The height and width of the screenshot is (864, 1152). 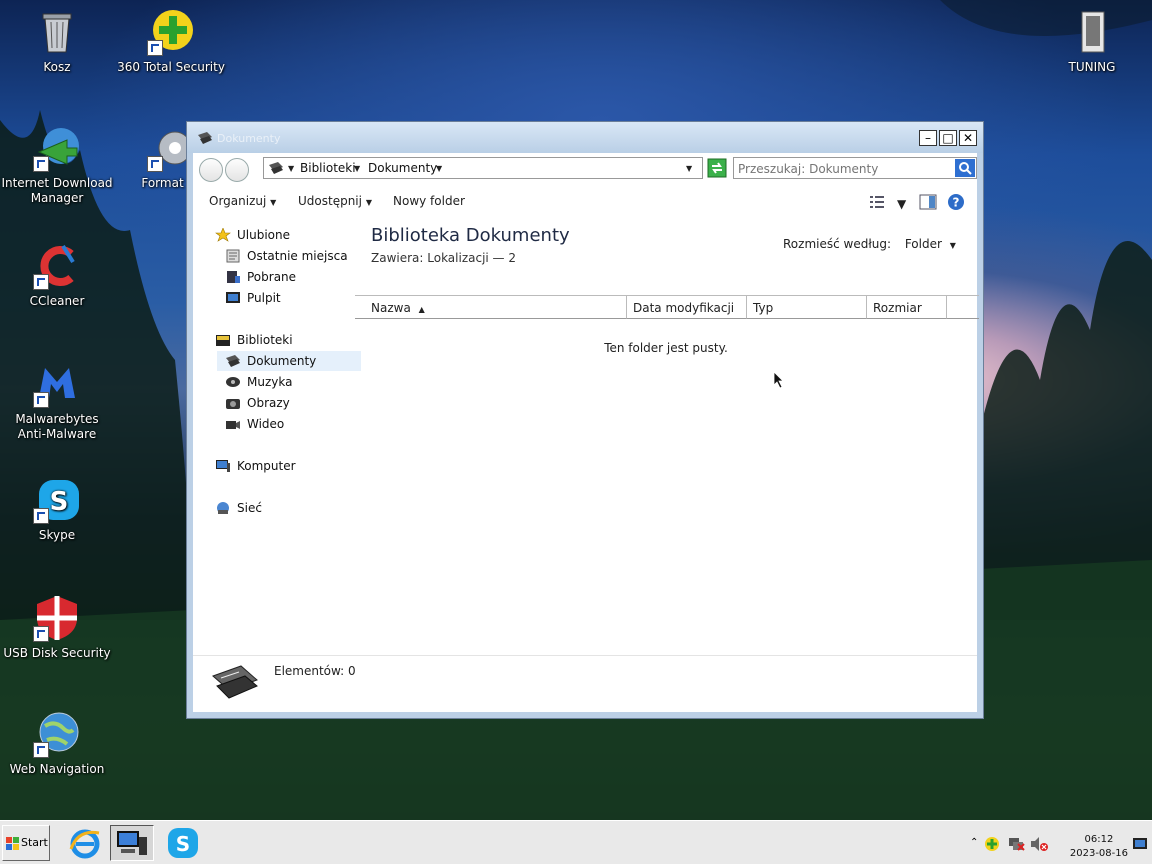 What do you see at coordinates (968, 138) in the screenshot?
I see `close-button: ✕` at bounding box center [968, 138].